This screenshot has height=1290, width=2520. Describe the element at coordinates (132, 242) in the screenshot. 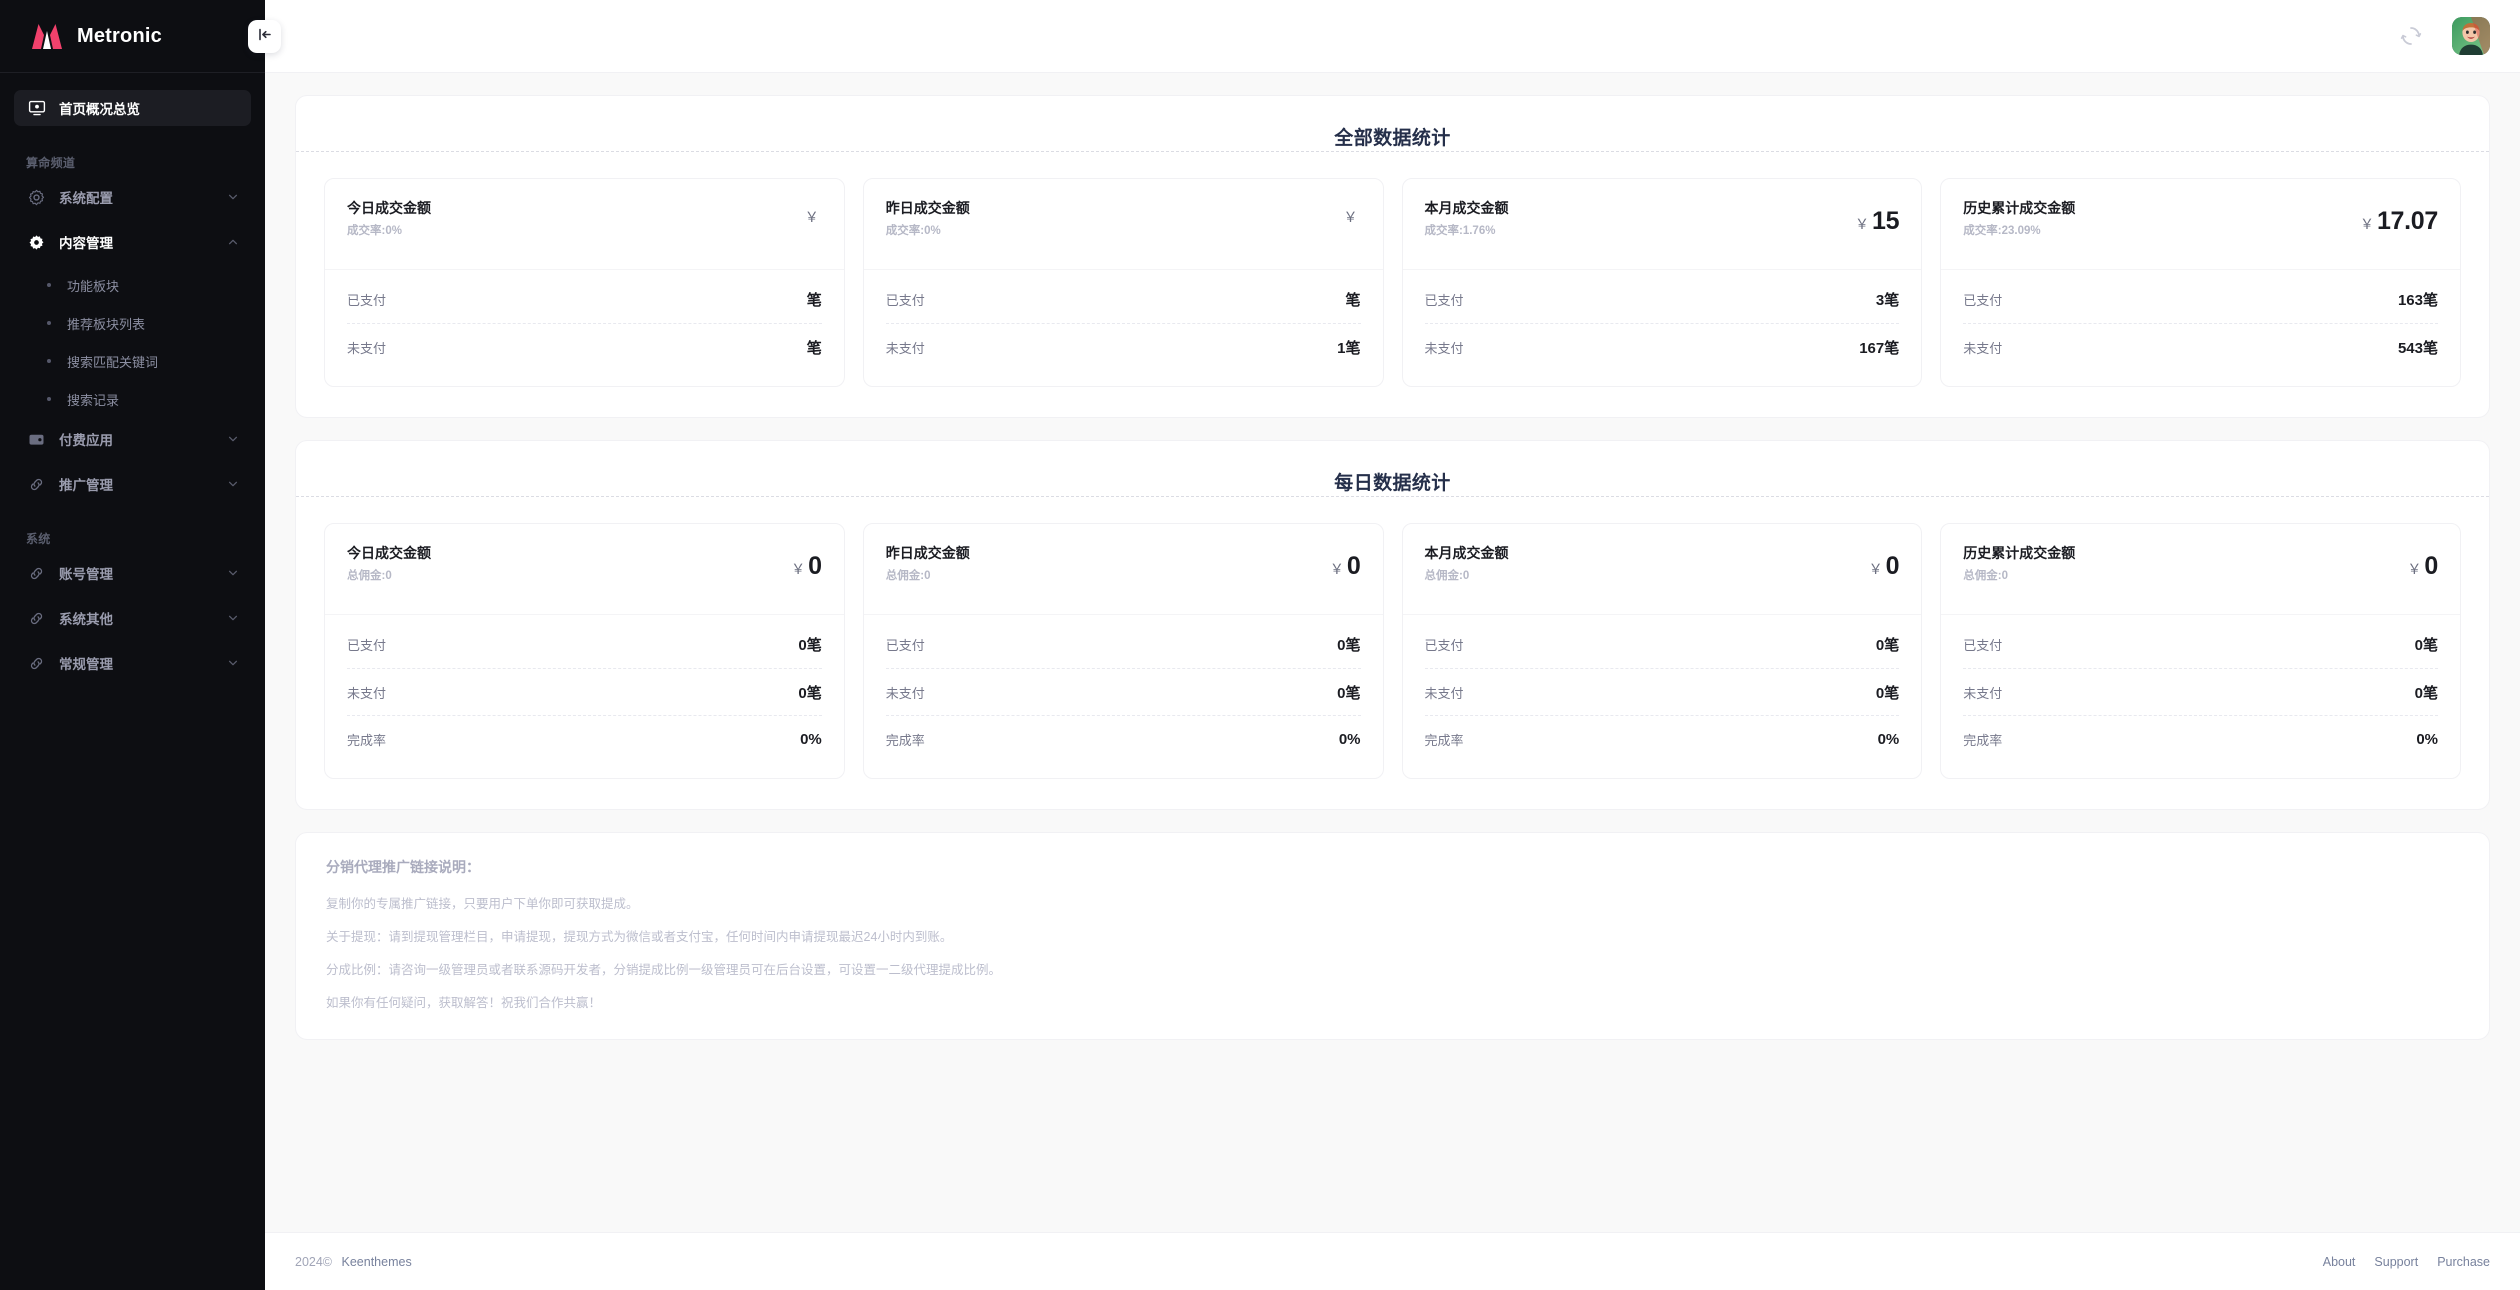

I see `sidebar-item-content-management: 内容管理` at that location.